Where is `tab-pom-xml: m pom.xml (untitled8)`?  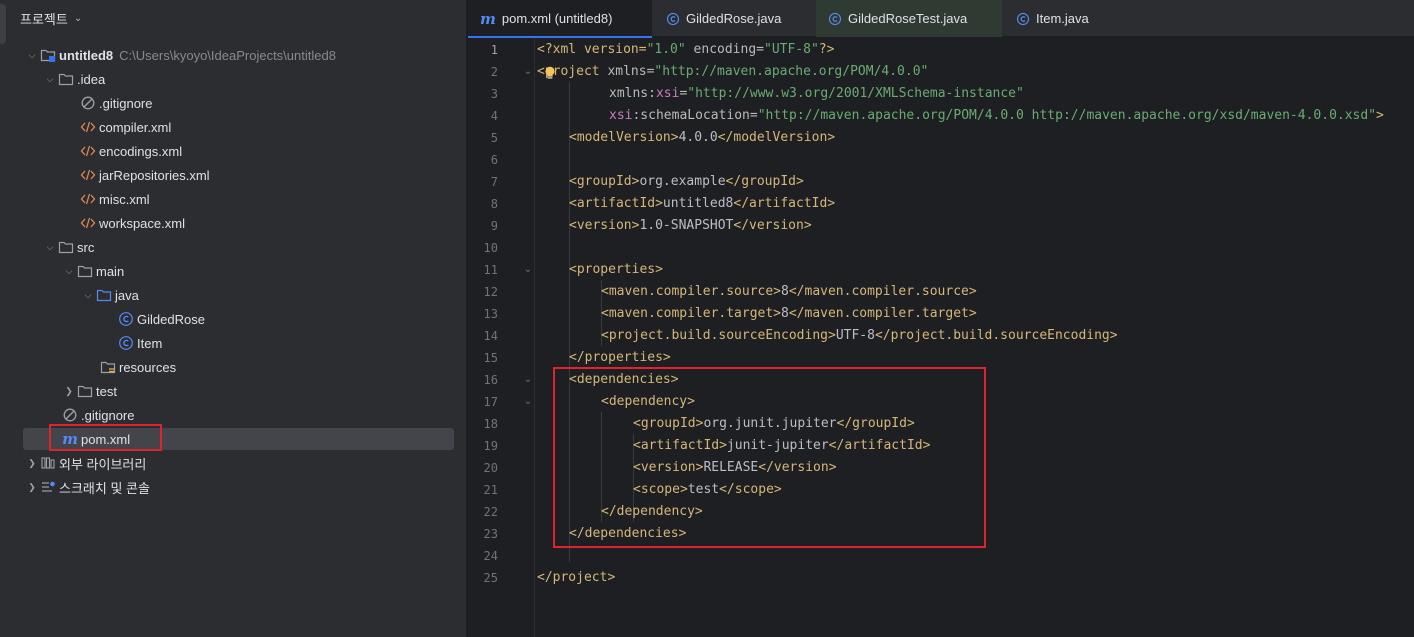 tab-pom-xml: m pom.xml (untitled8) is located at coordinates (560, 19).